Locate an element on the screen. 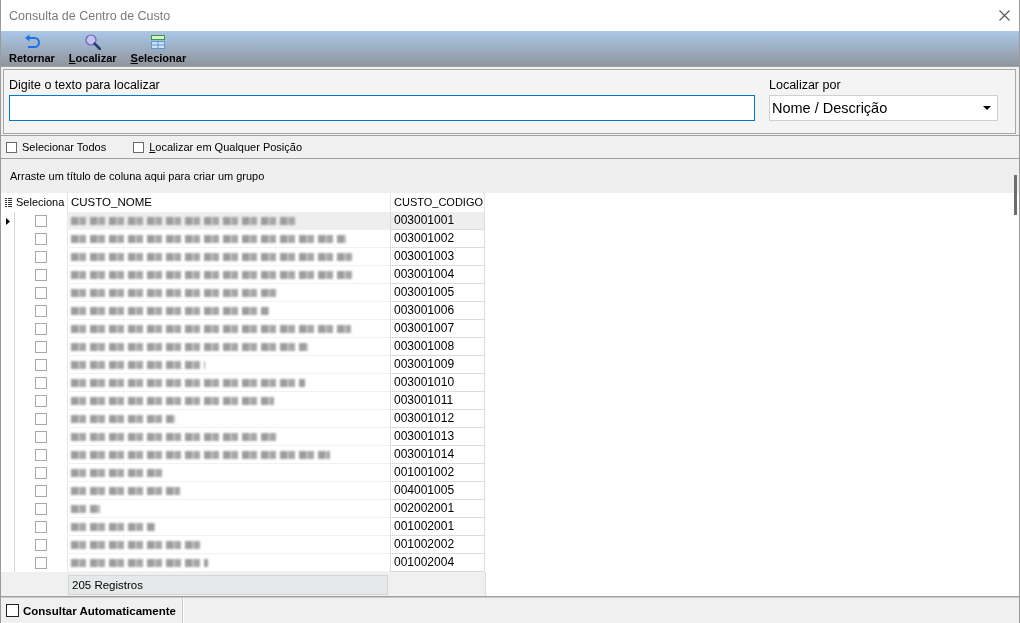 The height and width of the screenshot is (623, 1020). toolbar-button: Selecionar is located at coordinates (158, 49).